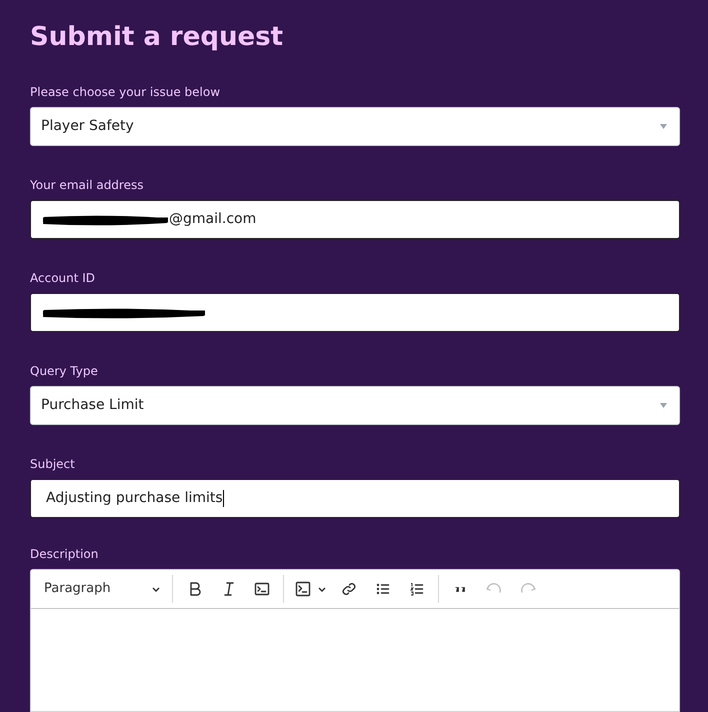  What do you see at coordinates (87, 185) in the screenshot?
I see `field-label: Your email address` at bounding box center [87, 185].